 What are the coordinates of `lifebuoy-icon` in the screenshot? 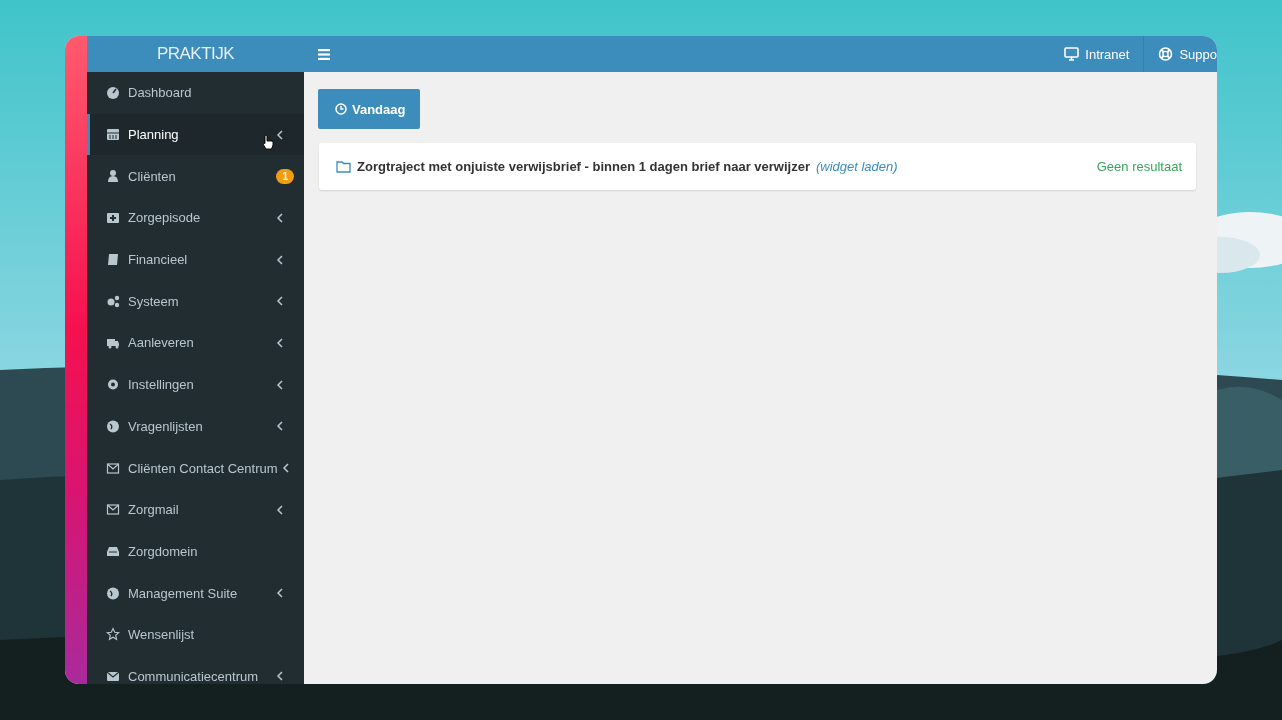 It's located at (1166, 54).